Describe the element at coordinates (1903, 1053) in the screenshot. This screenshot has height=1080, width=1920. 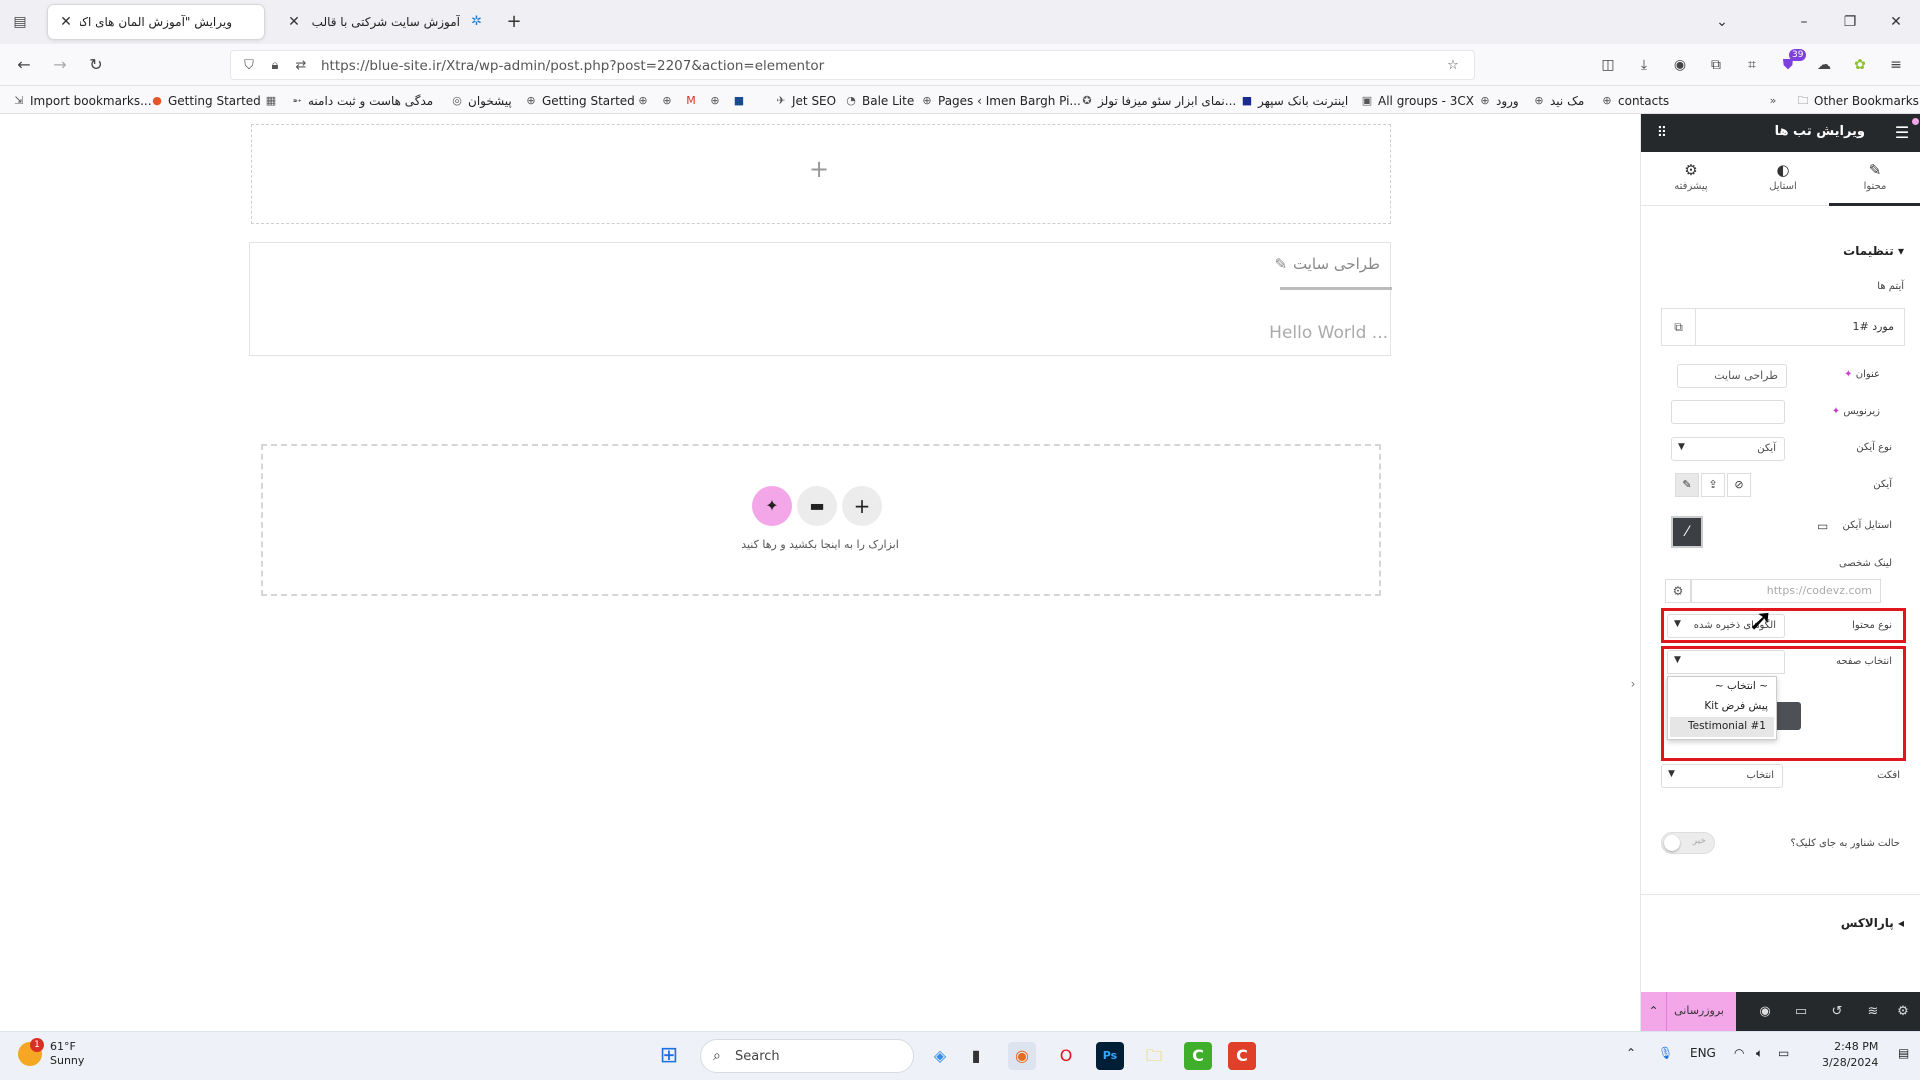
I see `notification-bell-icon: ▤` at that location.